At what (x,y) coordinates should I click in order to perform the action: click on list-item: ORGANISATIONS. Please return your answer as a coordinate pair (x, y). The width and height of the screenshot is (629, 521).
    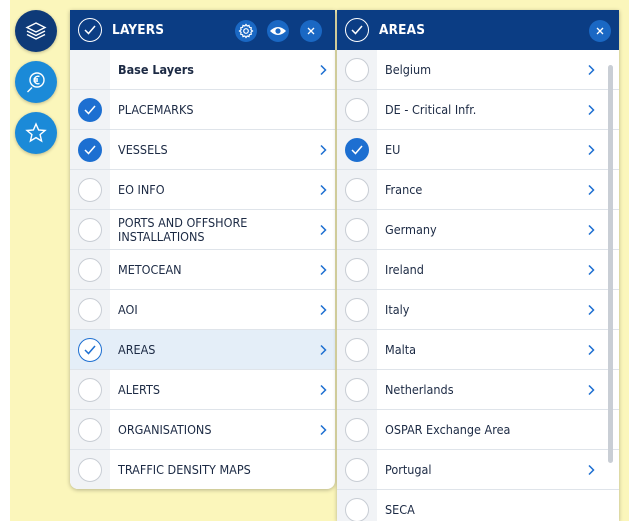
    Looking at the image, I should click on (202, 430).